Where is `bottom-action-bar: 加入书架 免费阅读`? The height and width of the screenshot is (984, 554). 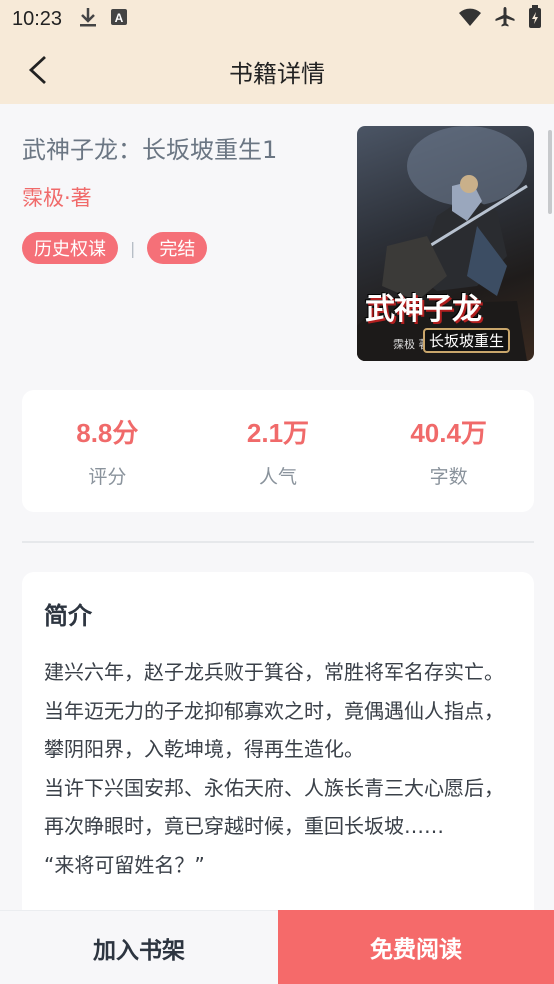
bottom-action-bar: 加入书架 免费阅读 is located at coordinates (277, 947).